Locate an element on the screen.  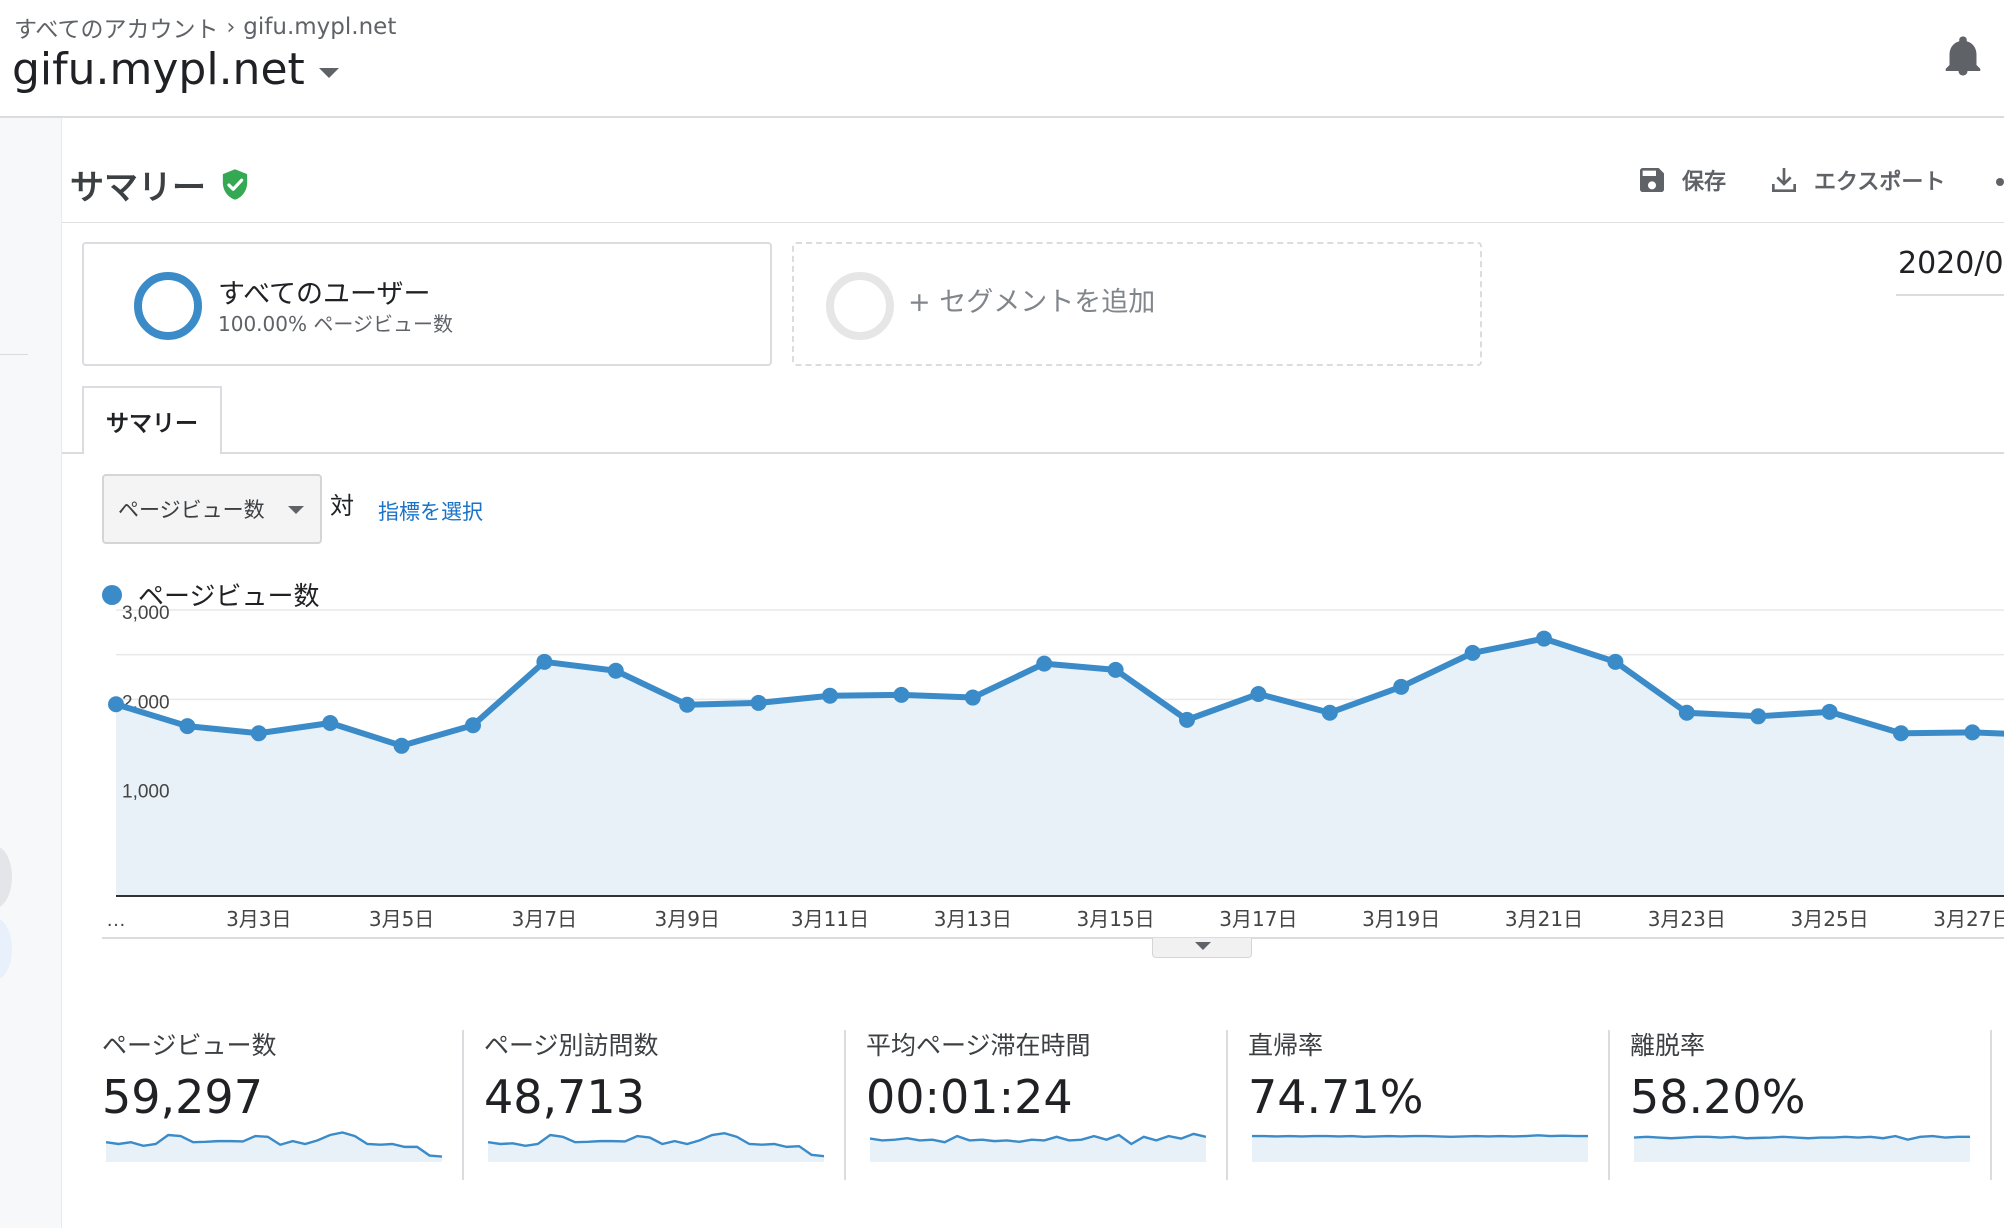
scorecard-value: 00:01:24 is located at coordinates (969, 1097).